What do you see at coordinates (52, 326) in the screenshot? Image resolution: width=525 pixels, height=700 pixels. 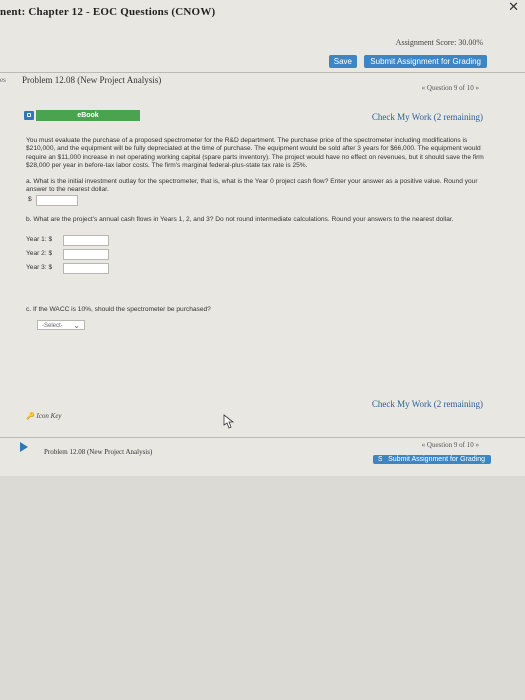 I see `select-value: -Select-` at bounding box center [52, 326].